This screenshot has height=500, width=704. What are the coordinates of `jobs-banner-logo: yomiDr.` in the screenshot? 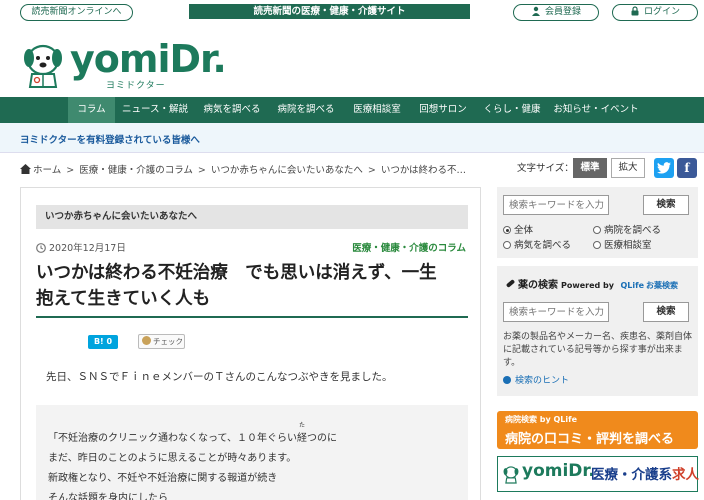 It's located at (558, 471).